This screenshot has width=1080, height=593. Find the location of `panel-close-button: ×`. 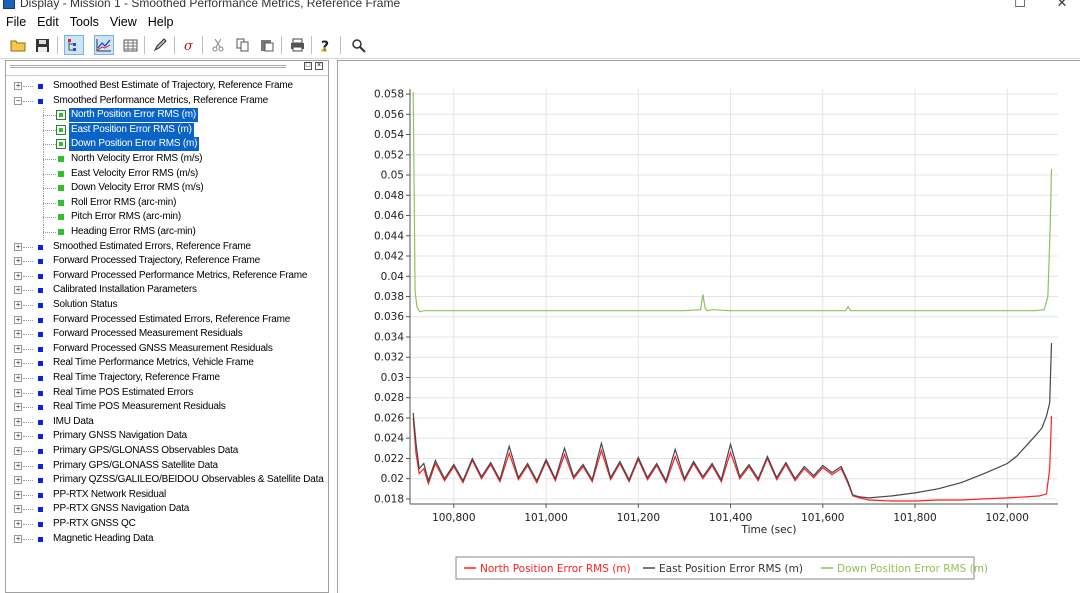

panel-close-button: × is located at coordinates (319, 66).